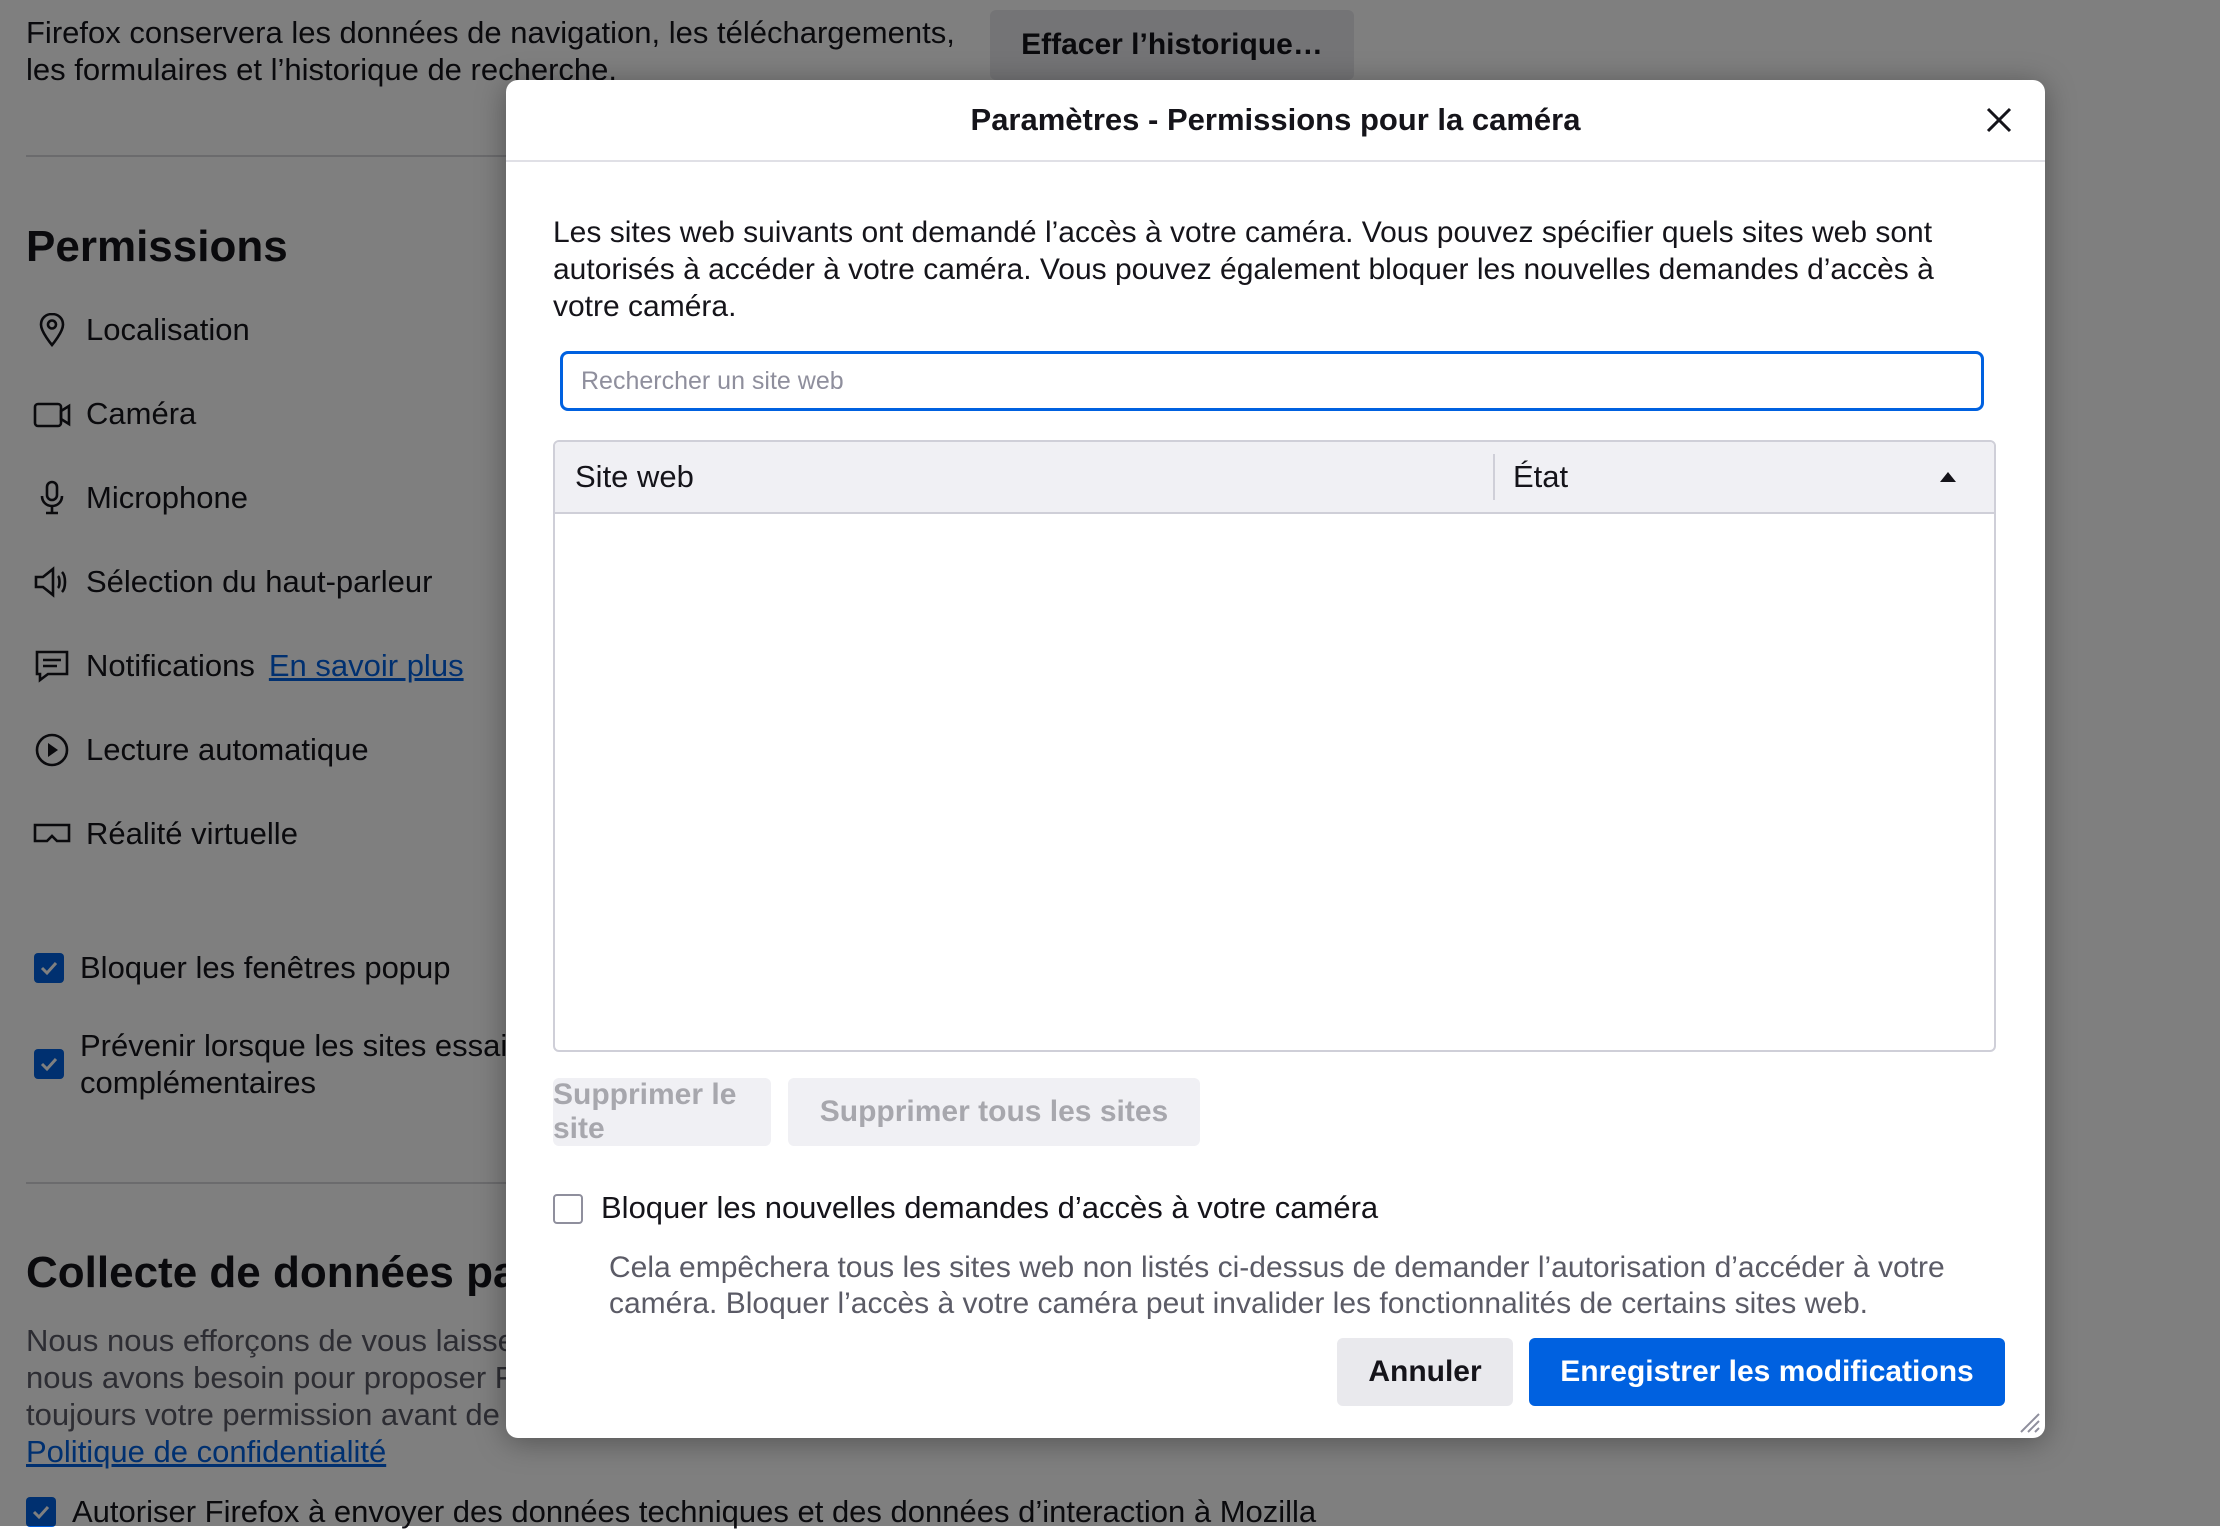 The image size is (2220, 1530). Describe the element at coordinates (1425, 1372) in the screenshot. I see `cancel-button: Annuler` at that location.